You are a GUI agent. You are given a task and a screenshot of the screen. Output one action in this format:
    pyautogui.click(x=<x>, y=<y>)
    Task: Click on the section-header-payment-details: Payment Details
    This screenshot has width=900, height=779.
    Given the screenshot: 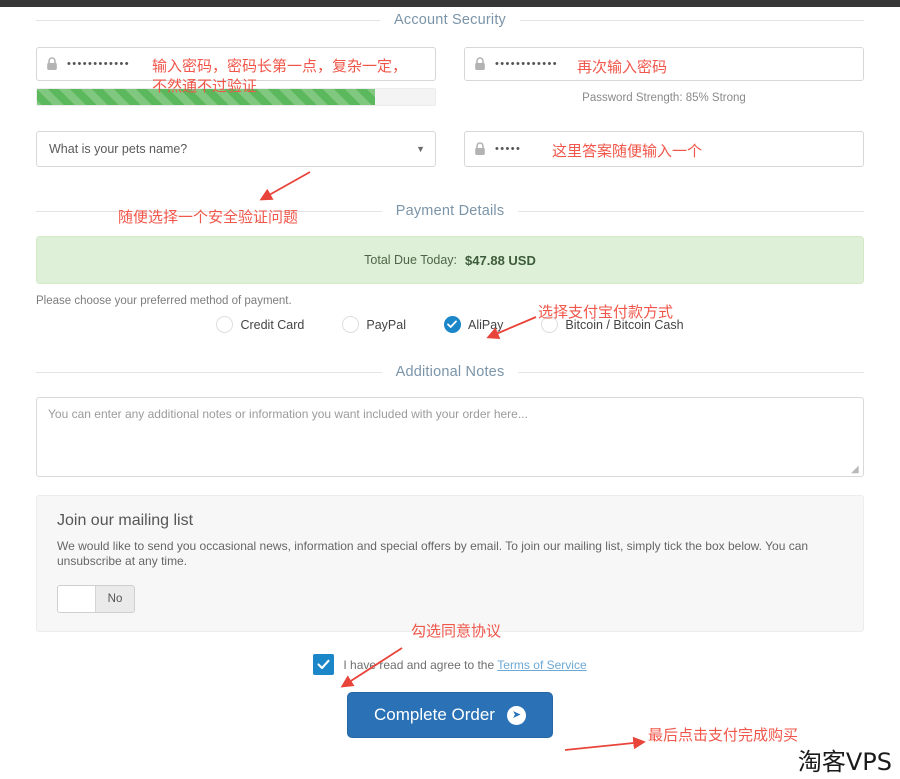 What is the action you would take?
    pyautogui.click(x=450, y=211)
    